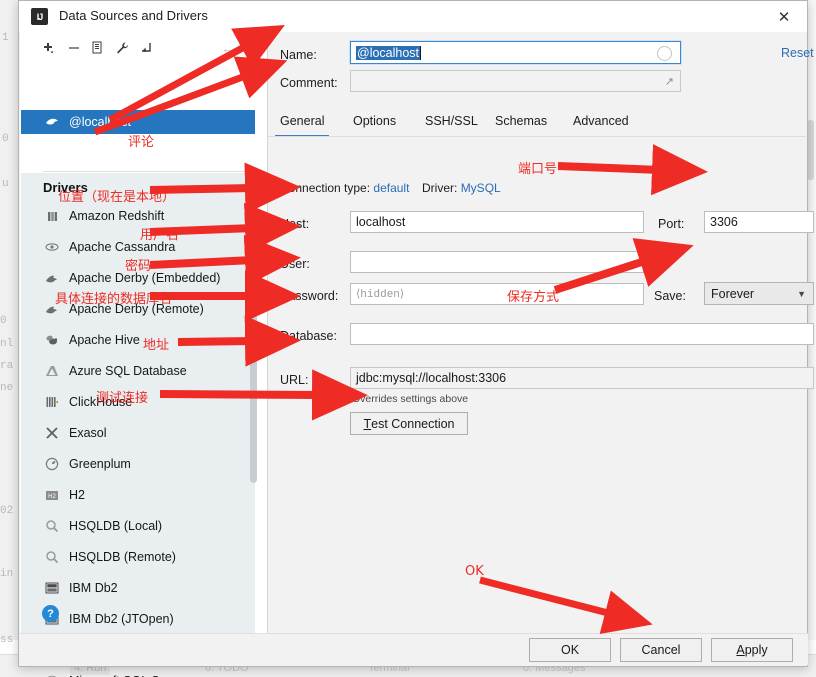 This screenshot has width=816, height=677. What do you see at coordinates (52, 278) in the screenshot?
I see `derby-icon` at bounding box center [52, 278].